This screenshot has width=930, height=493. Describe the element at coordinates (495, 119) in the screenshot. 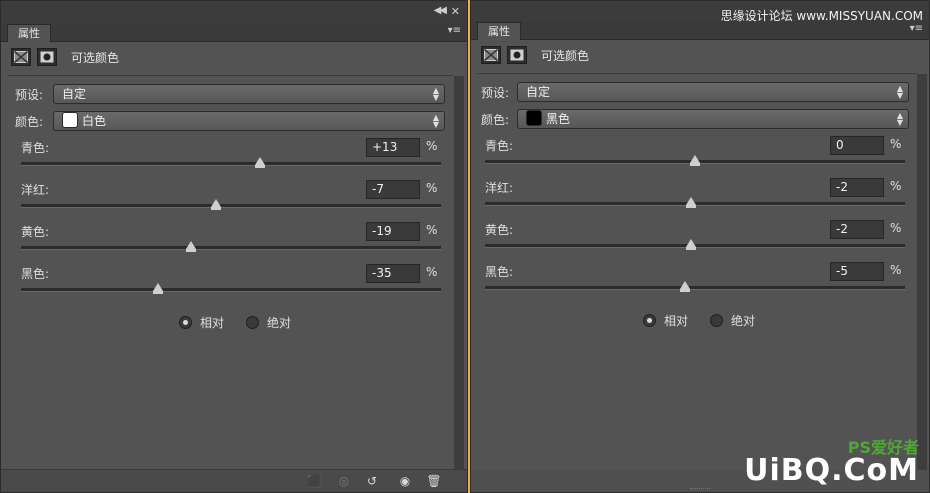

I see `color-label: 颜色:` at that location.